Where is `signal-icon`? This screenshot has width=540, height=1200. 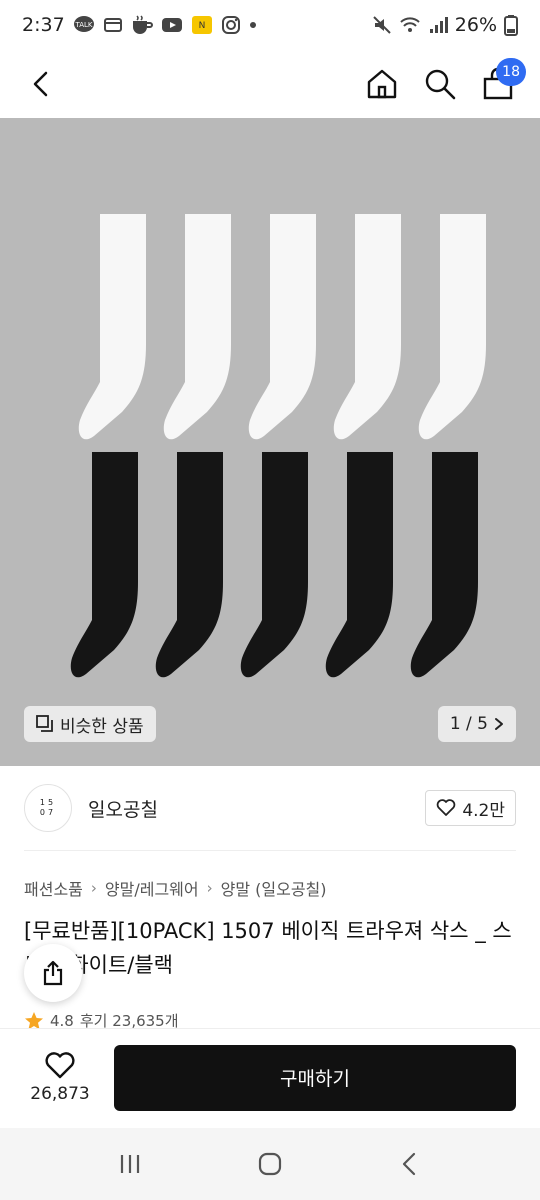 signal-icon is located at coordinates (438, 25).